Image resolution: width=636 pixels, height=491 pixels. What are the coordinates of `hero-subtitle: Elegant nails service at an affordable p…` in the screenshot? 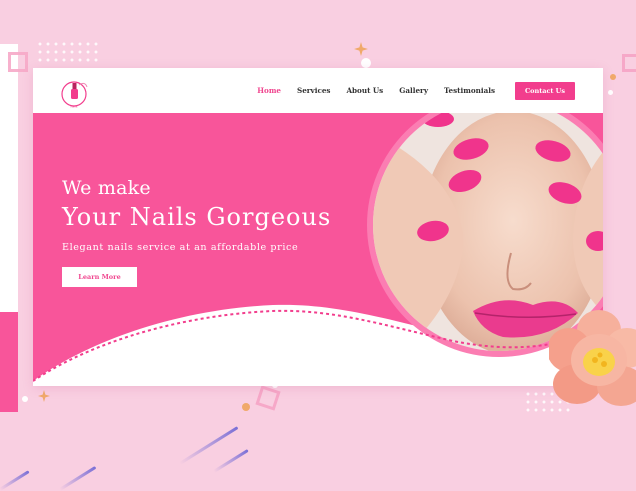 It's located at (180, 247).